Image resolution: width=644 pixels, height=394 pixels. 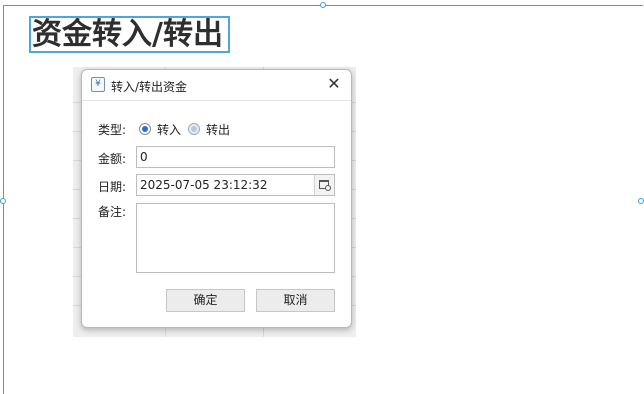 I want to click on cancel-button: 取消, so click(x=295, y=300).